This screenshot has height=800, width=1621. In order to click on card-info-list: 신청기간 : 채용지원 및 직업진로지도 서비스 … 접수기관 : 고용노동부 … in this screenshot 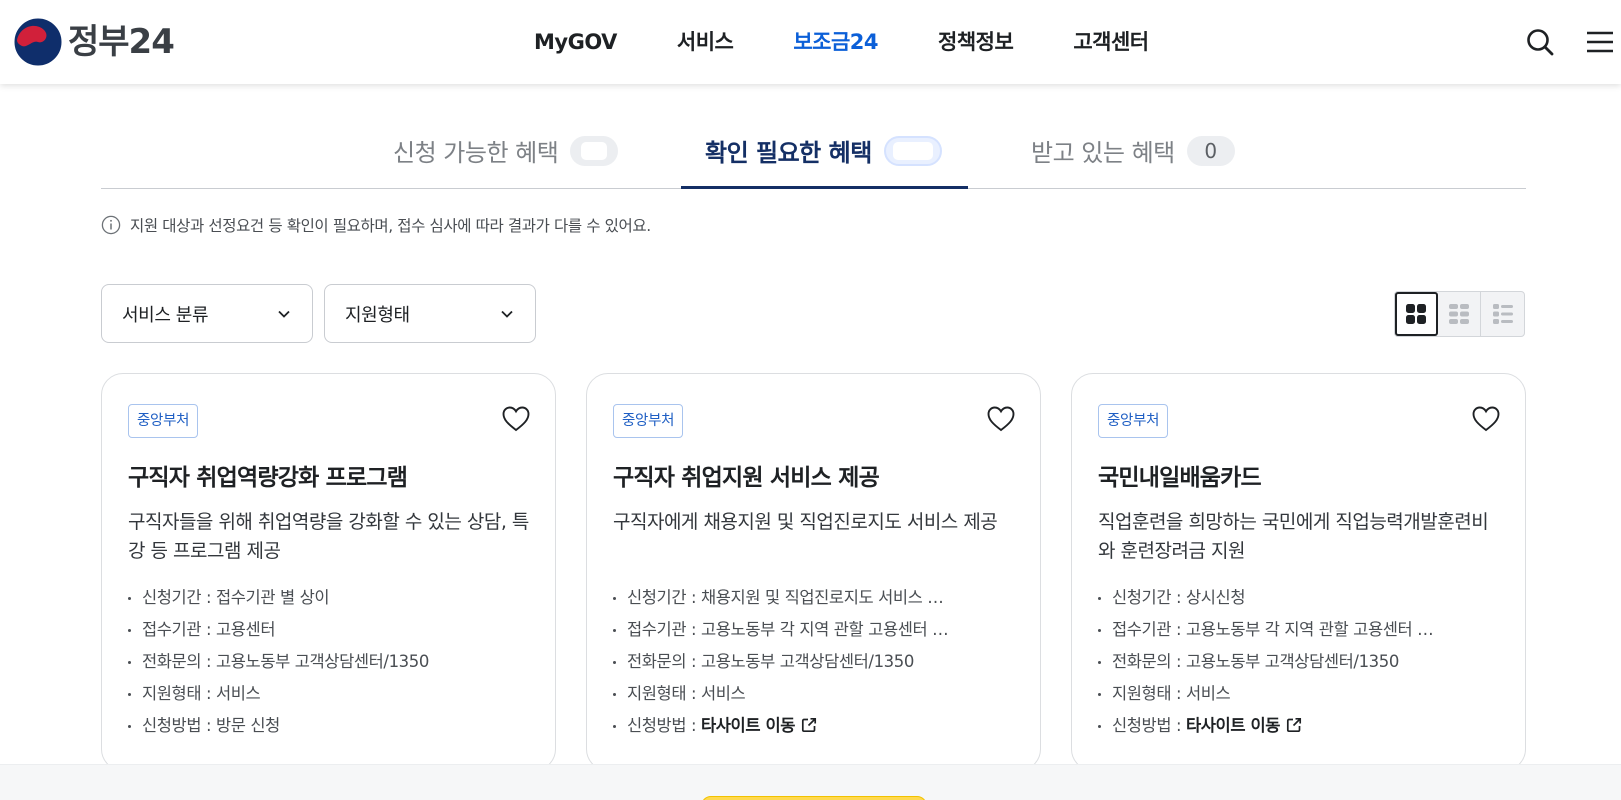, I will do `click(813, 666)`.